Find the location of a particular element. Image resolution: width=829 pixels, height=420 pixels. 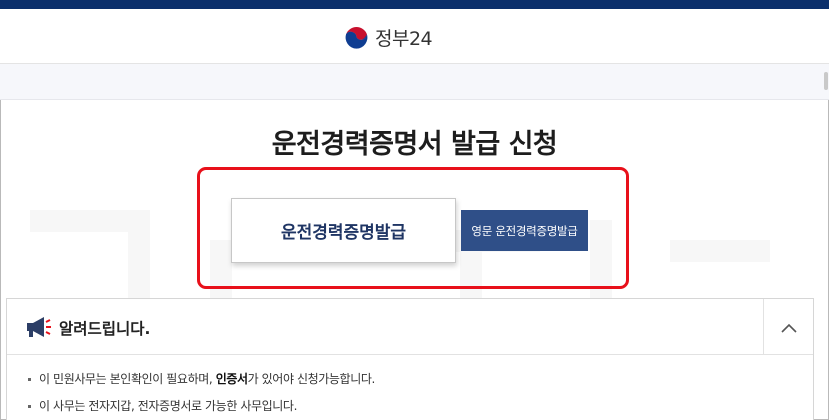

notice-collapse-button is located at coordinates (788, 327).